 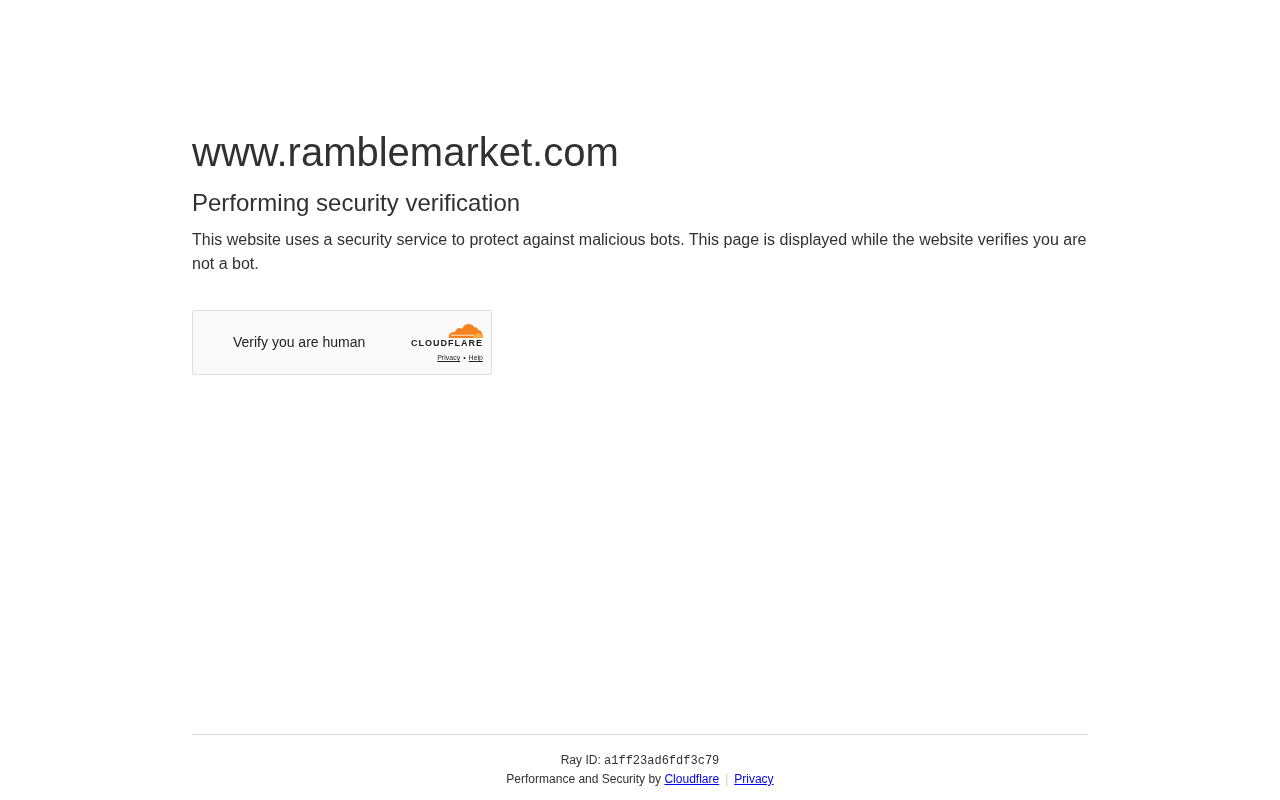 I want to click on footer-link: Cloudflare, so click(x=692, y=779).